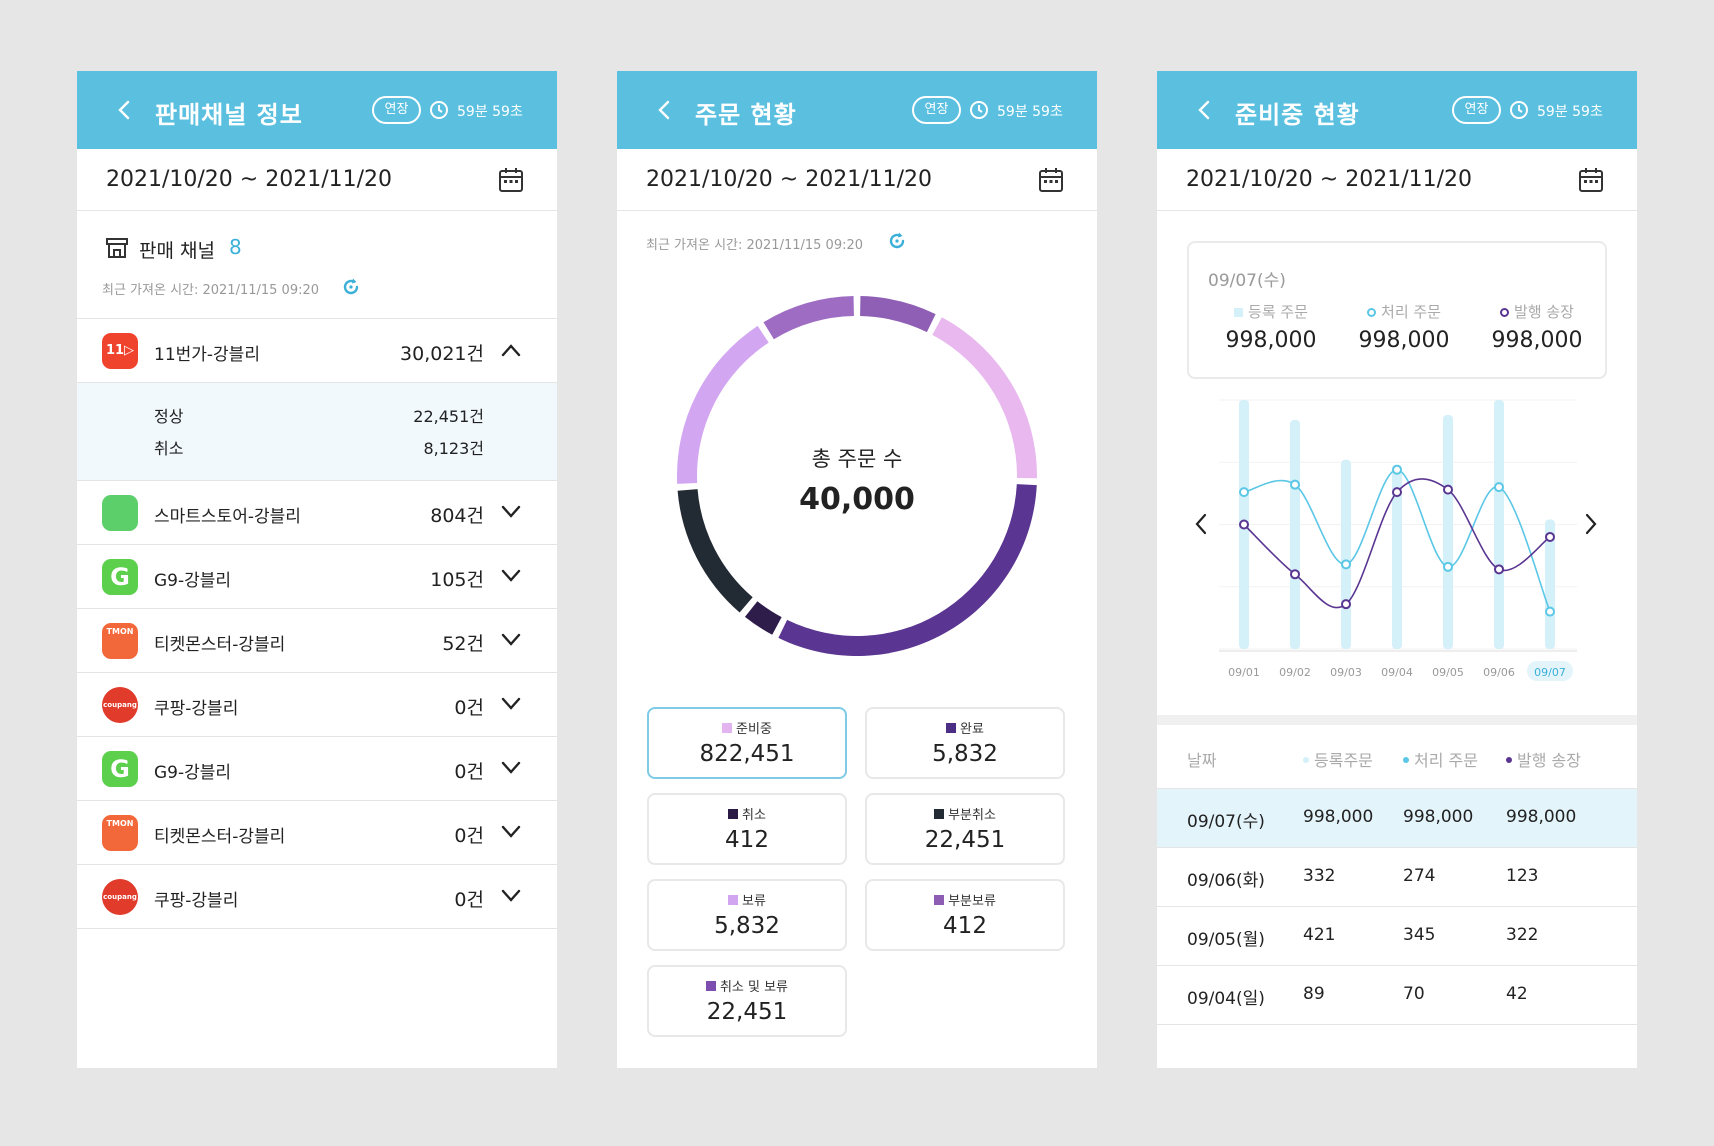 The height and width of the screenshot is (1146, 1714). What do you see at coordinates (857, 110) in the screenshot?
I see `header: 주문 현황 연장 59분 59초` at bounding box center [857, 110].